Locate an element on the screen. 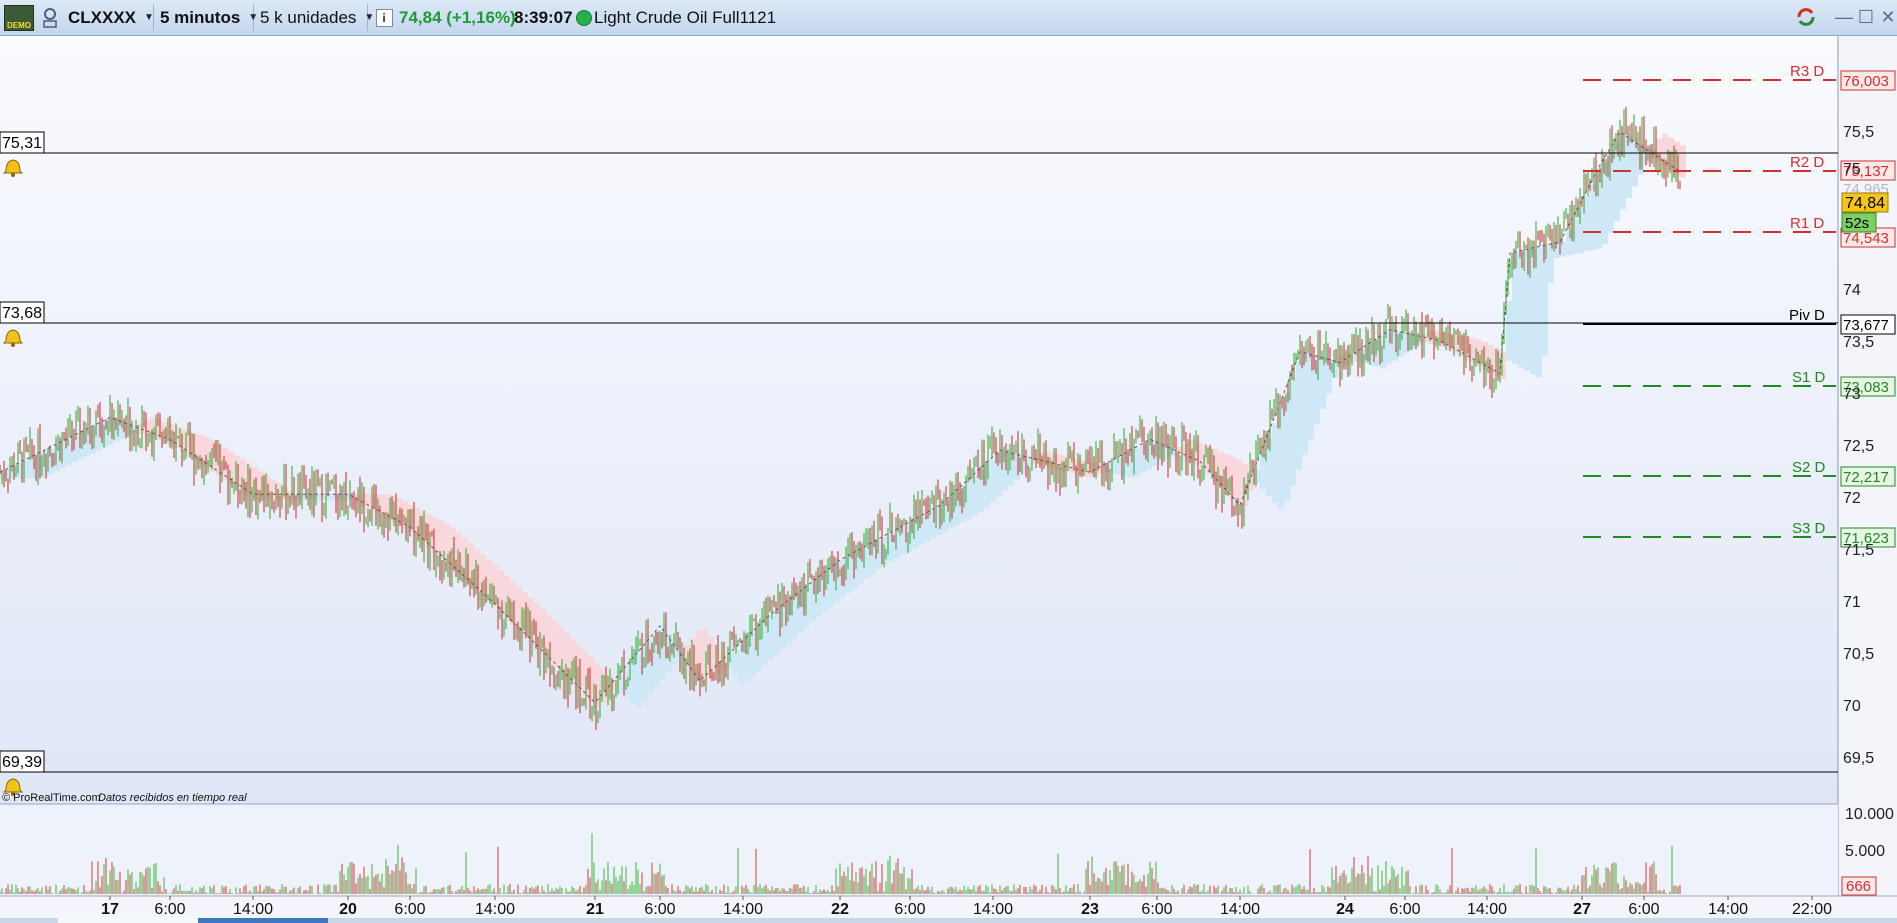 The height and width of the screenshot is (923, 1897). copyright-text: © ProRealTime.com is located at coordinates (51, 798).